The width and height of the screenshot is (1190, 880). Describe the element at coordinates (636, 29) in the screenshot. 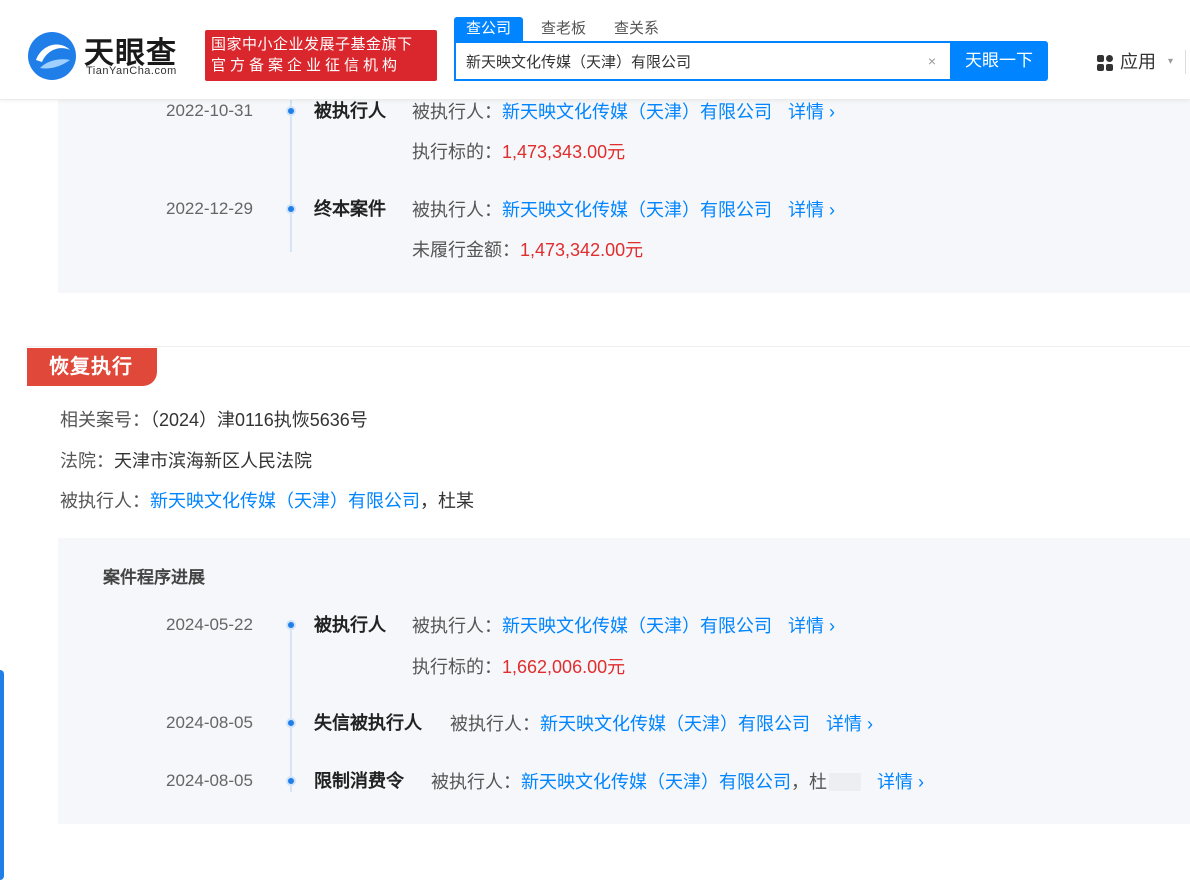

I see `tab-relation: 查关系` at that location.